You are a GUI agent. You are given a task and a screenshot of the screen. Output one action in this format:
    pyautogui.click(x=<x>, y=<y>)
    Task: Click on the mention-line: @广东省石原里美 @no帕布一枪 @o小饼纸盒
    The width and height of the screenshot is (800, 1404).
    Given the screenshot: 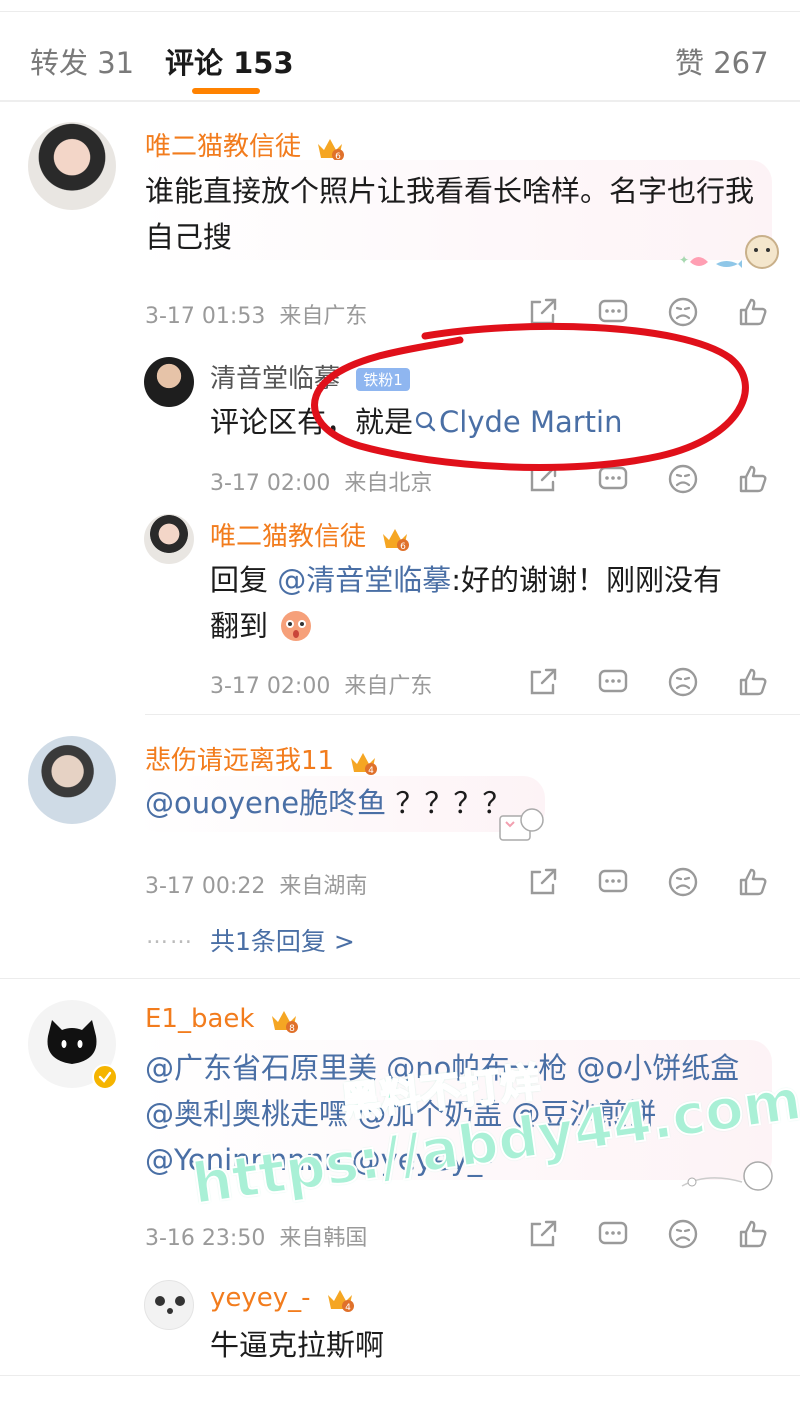 What is the action you would take?
    pyautogui.click(x=442, y=1068)
    